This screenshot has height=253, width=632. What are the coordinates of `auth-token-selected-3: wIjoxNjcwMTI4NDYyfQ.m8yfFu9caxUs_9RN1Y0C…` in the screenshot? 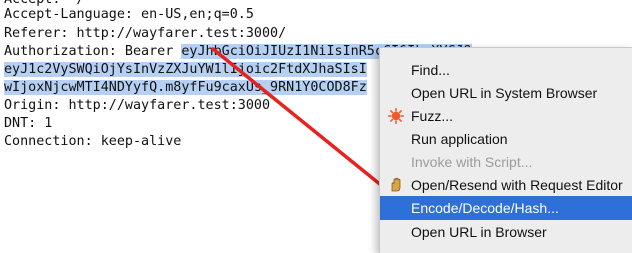 It's located at (185, 87).